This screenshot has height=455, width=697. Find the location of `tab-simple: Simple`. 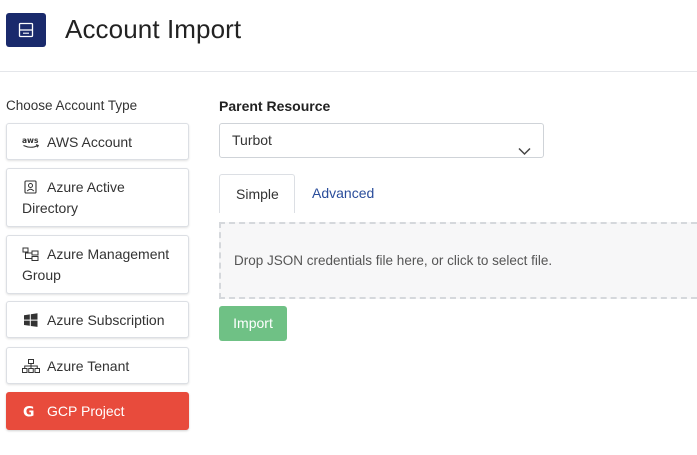

tab-simple: Simple is located at coordinates (257, 193).